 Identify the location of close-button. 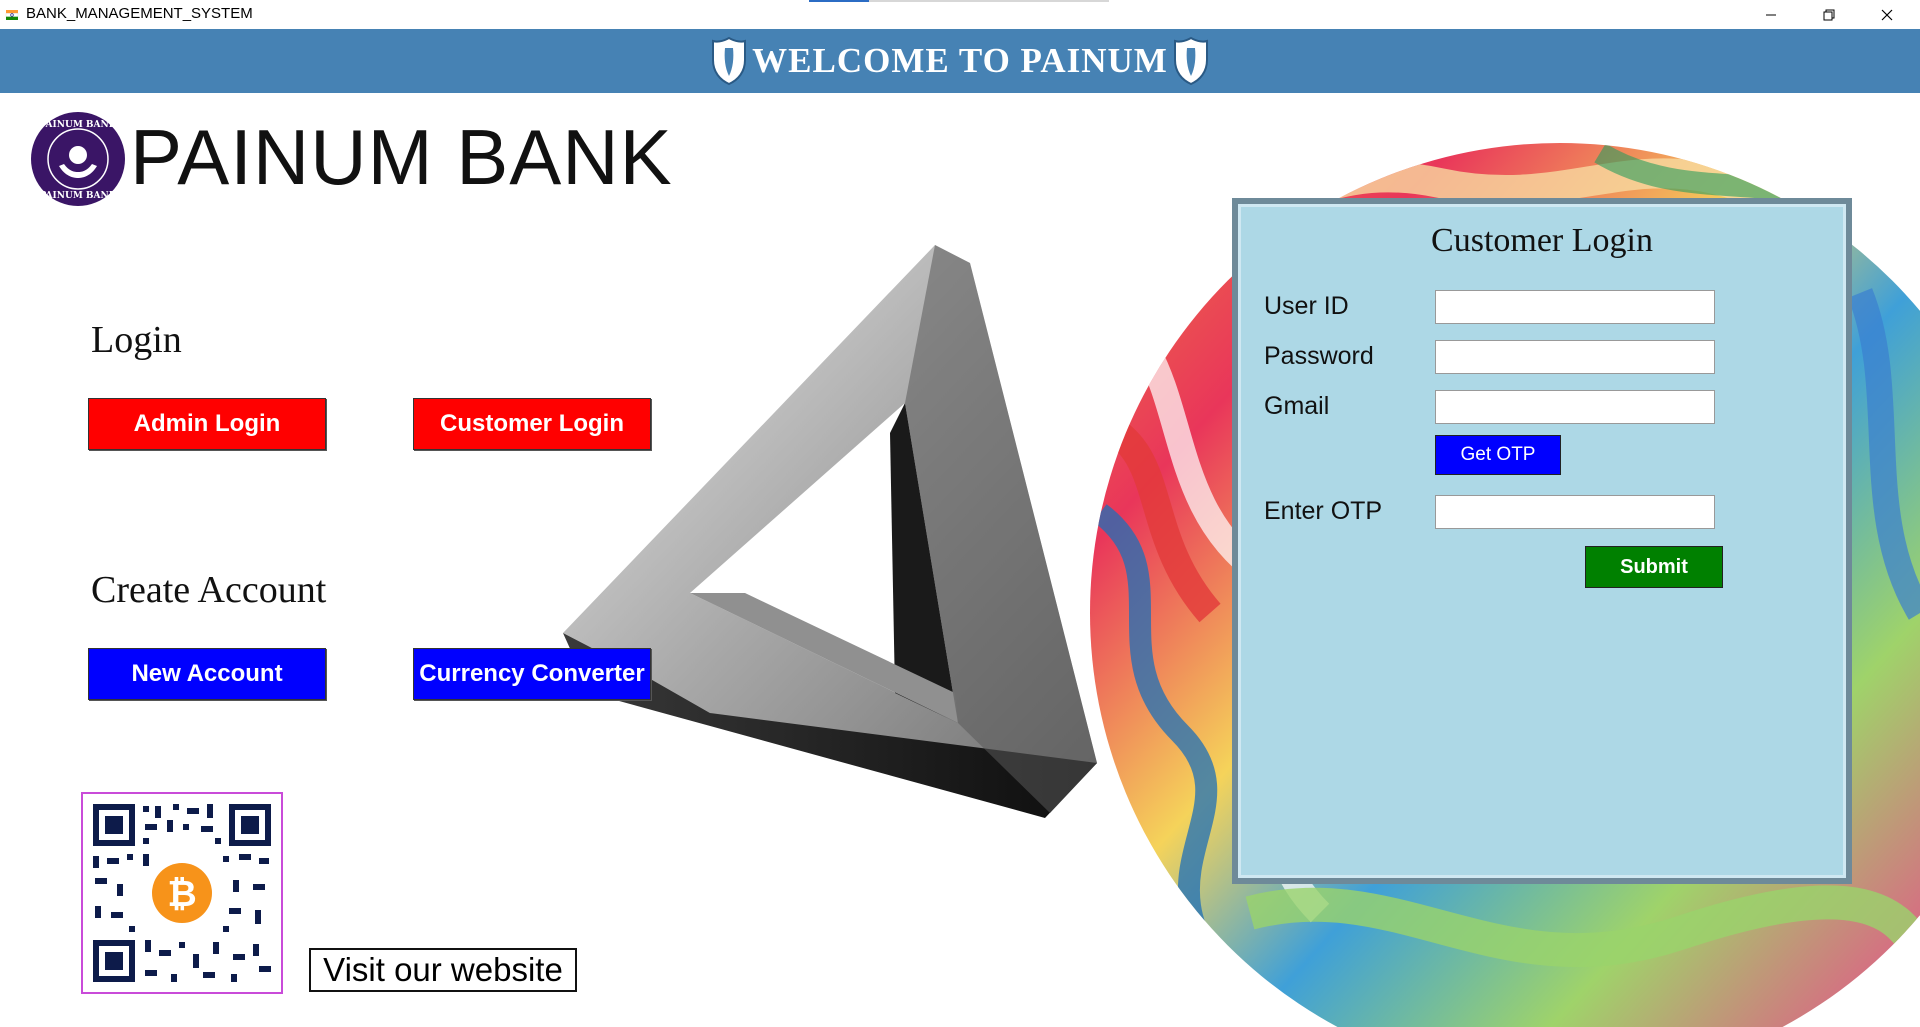
(1887, 14).